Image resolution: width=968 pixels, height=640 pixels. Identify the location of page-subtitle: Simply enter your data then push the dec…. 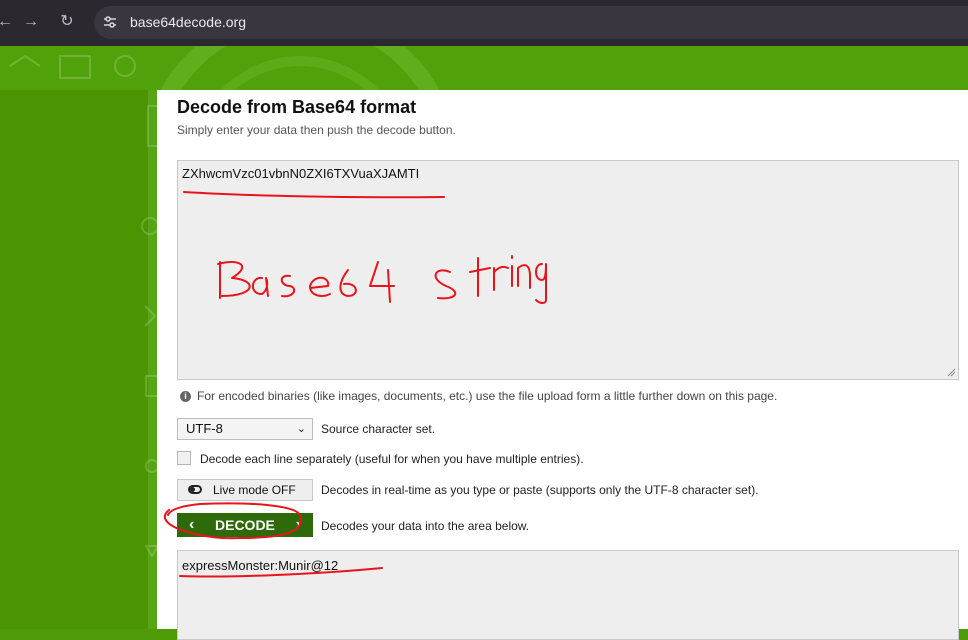
(316, 130).